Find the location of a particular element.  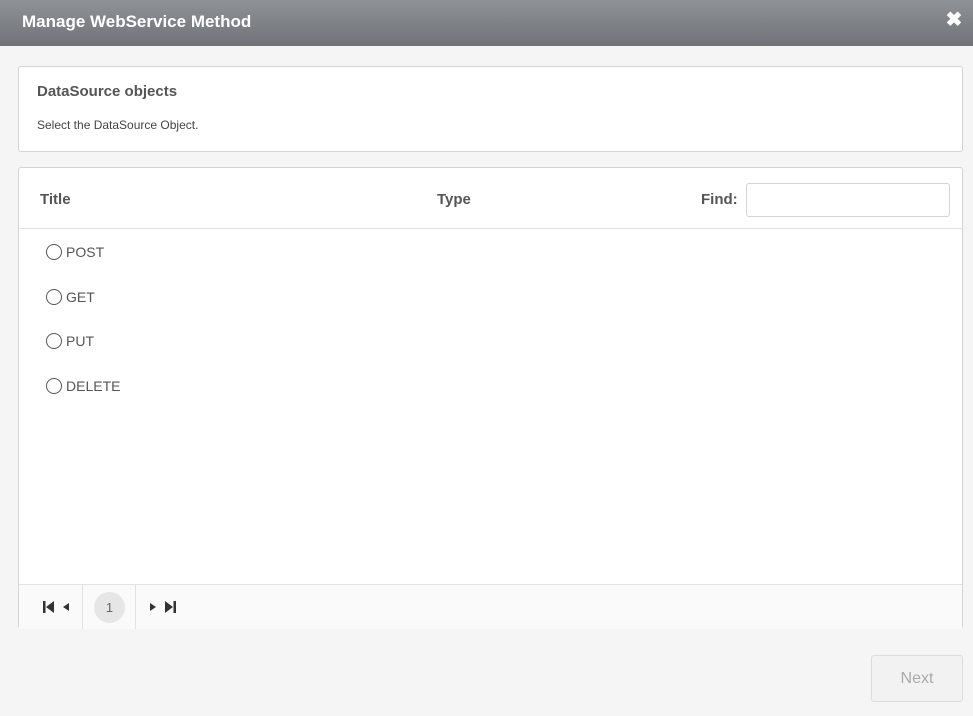

first-page-icon is located at coordinates (49, 607).